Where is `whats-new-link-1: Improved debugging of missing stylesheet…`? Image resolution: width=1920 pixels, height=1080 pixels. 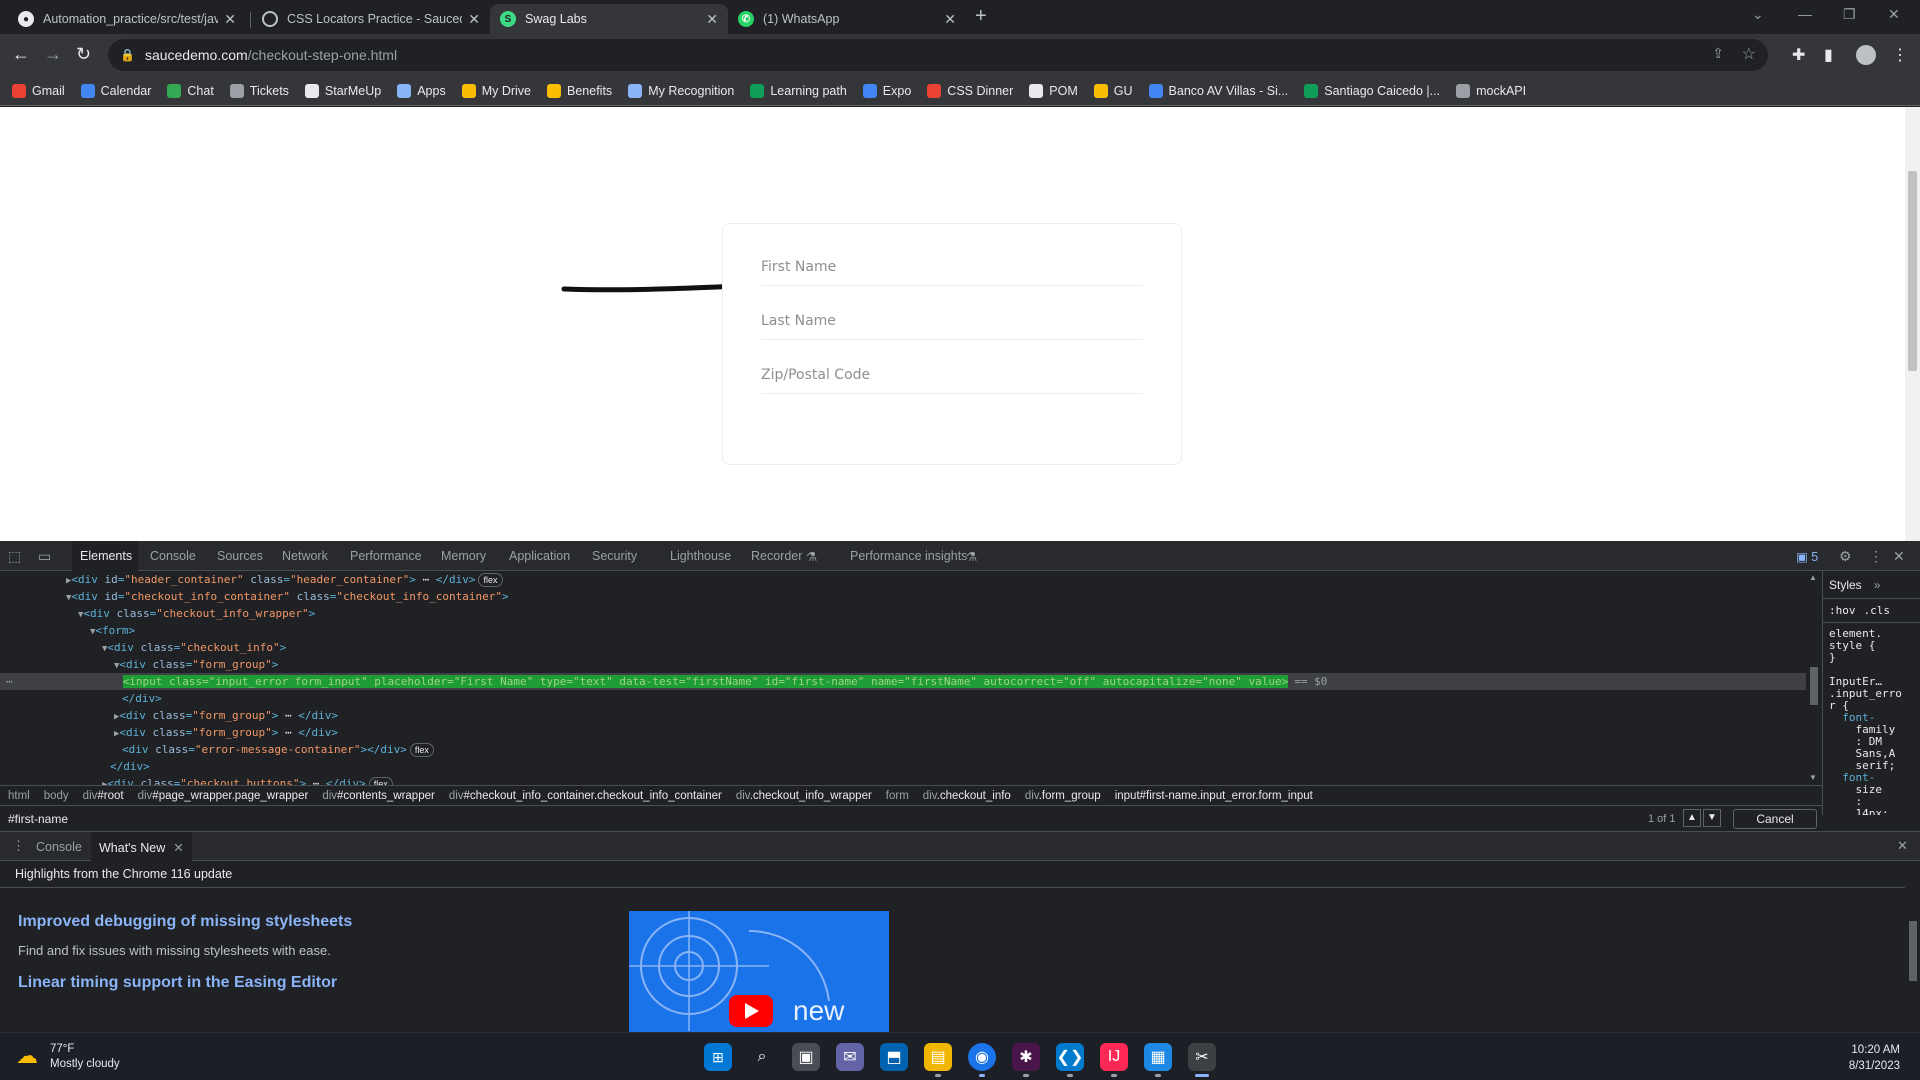 whats-new-link-1: Improved debugging of missing stylesheet… is located at coordinates (185, 922).